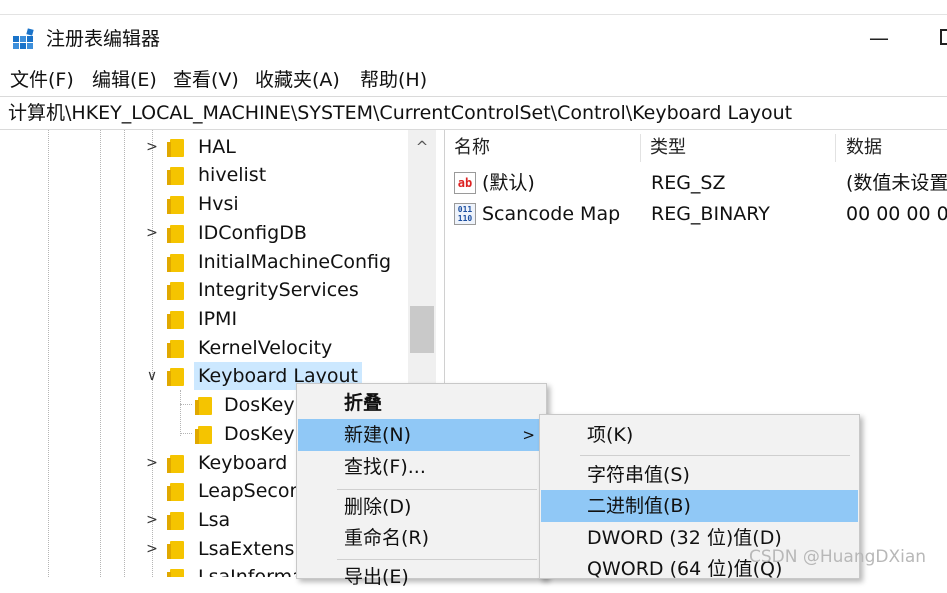 This screenshot has width=947, height=593. I want to click on maximize-button, so click(943, 37).